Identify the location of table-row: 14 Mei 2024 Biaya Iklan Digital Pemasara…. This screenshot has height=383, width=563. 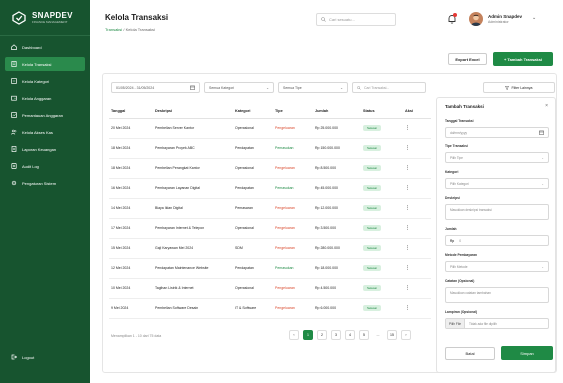
(270, 208).